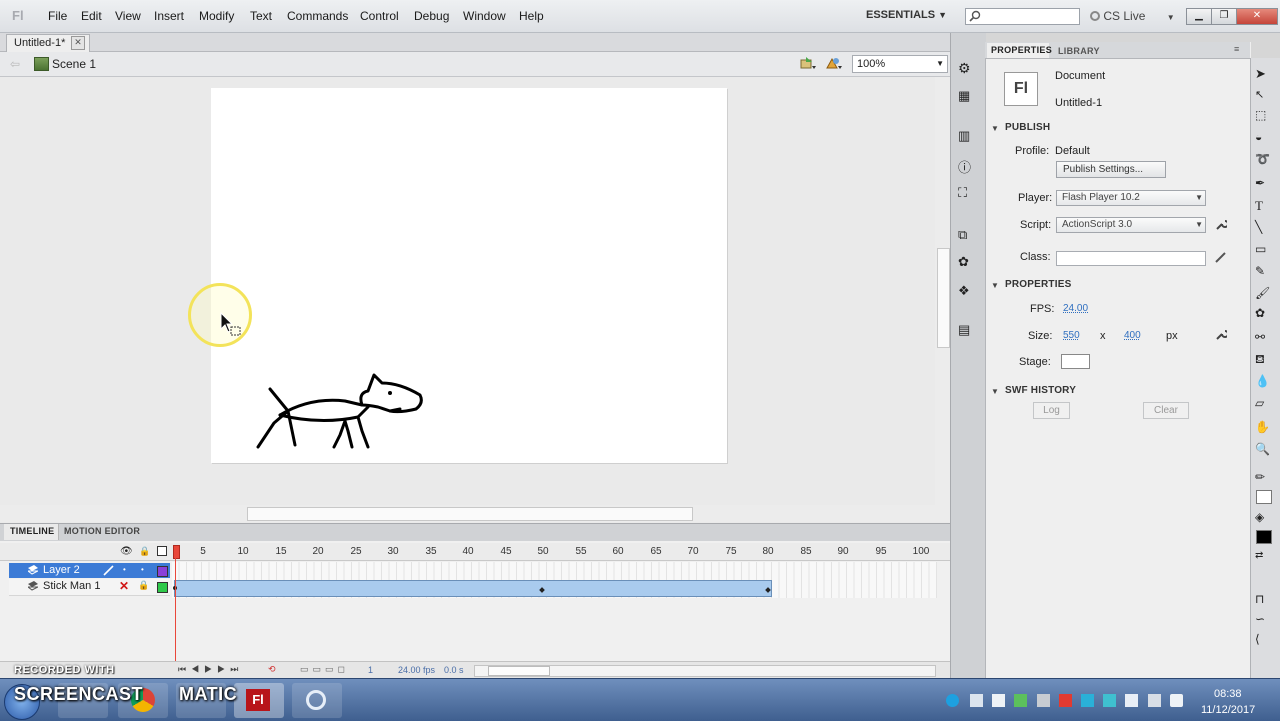 The width and height of the screenshot is (1280, 721). I want to click on help-search-input, so click(1022, 16).